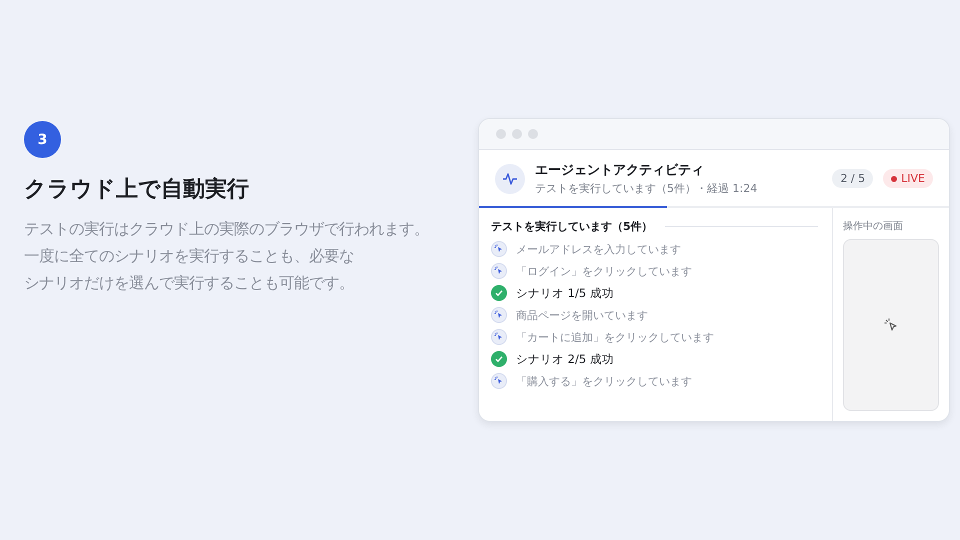  What do you see at coordinates (565, 293) in the screenshot?
I see `activity-item: シナリオ 1/5 成功` at bounding box center [565, 293].